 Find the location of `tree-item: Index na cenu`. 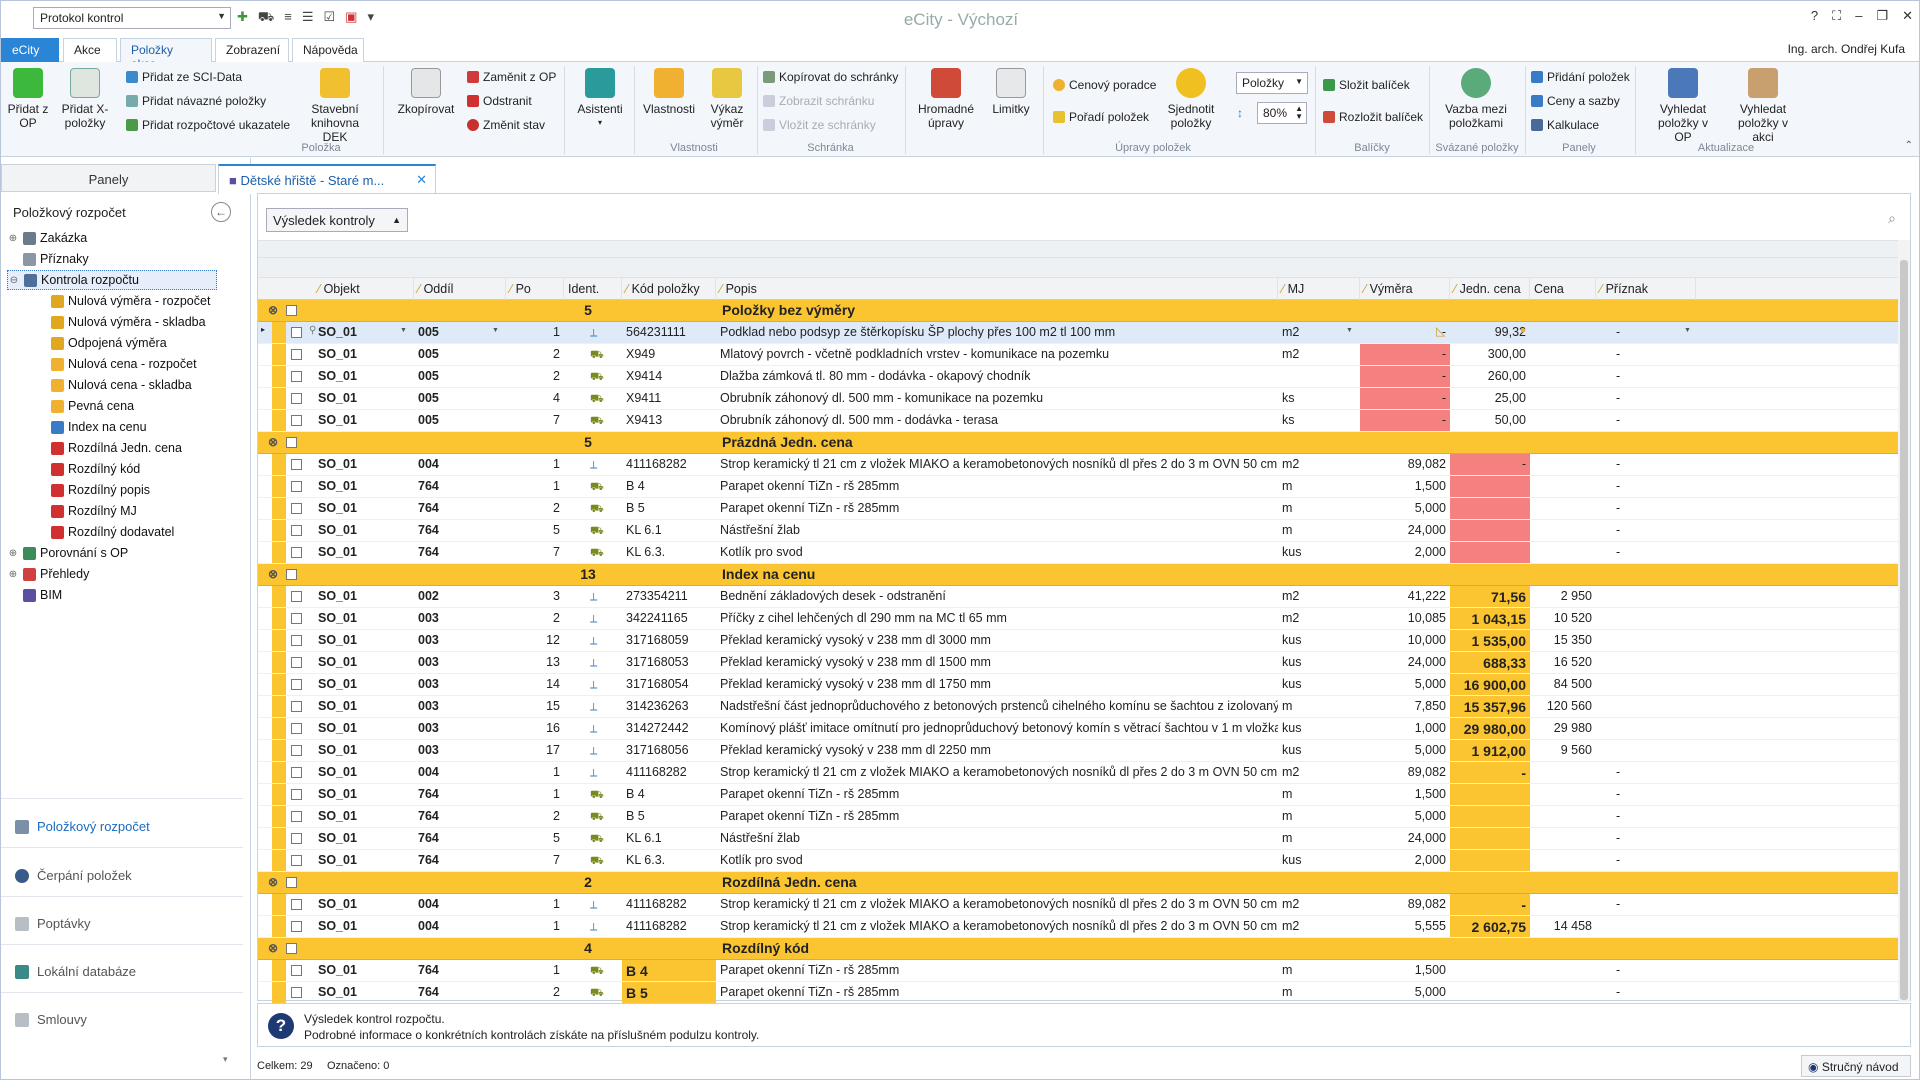

tree-item: Index na cenu is located at coordinates (91, 427).